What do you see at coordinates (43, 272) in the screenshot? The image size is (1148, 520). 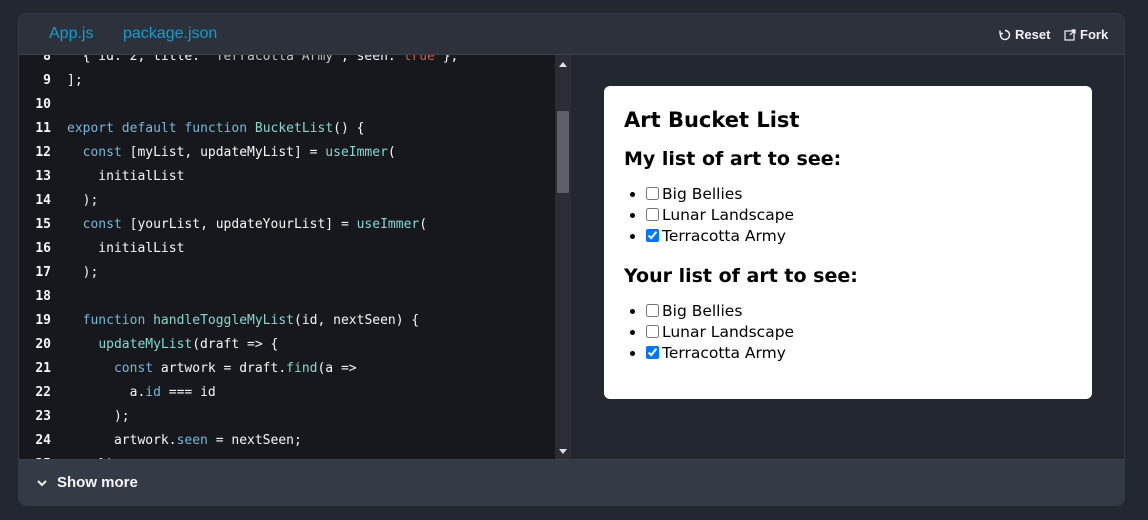 I see `line-number: 17` at bounding box center [43, 272].